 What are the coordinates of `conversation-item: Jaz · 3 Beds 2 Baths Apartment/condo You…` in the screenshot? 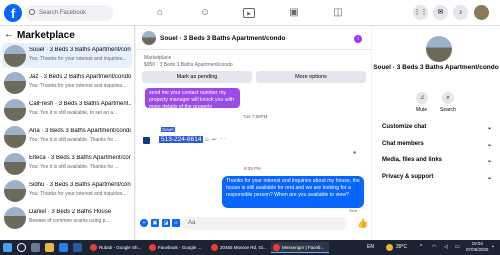 It's located at (67, 82).